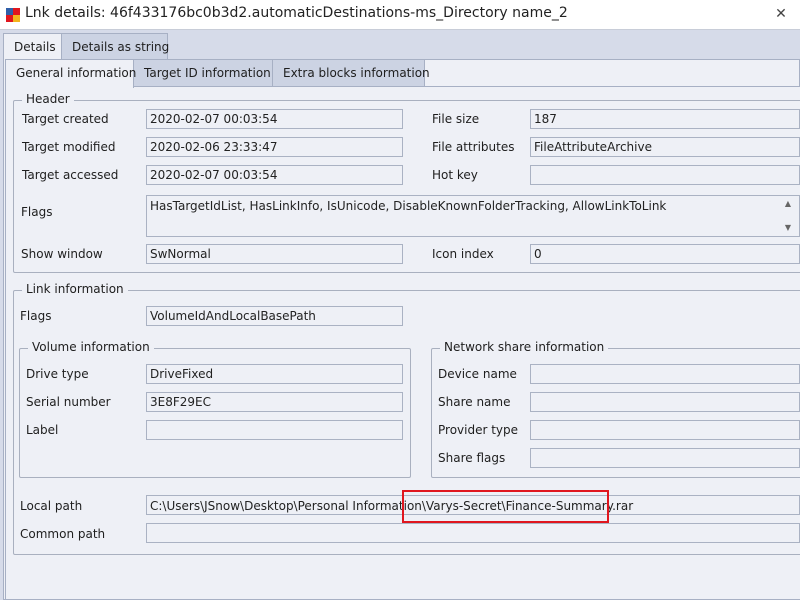 This screenshot has width=800, height=600. Describe the element at coordinates (274, 374) in the screenshot. I see `drive-type-field: DriveFixed` at that location.